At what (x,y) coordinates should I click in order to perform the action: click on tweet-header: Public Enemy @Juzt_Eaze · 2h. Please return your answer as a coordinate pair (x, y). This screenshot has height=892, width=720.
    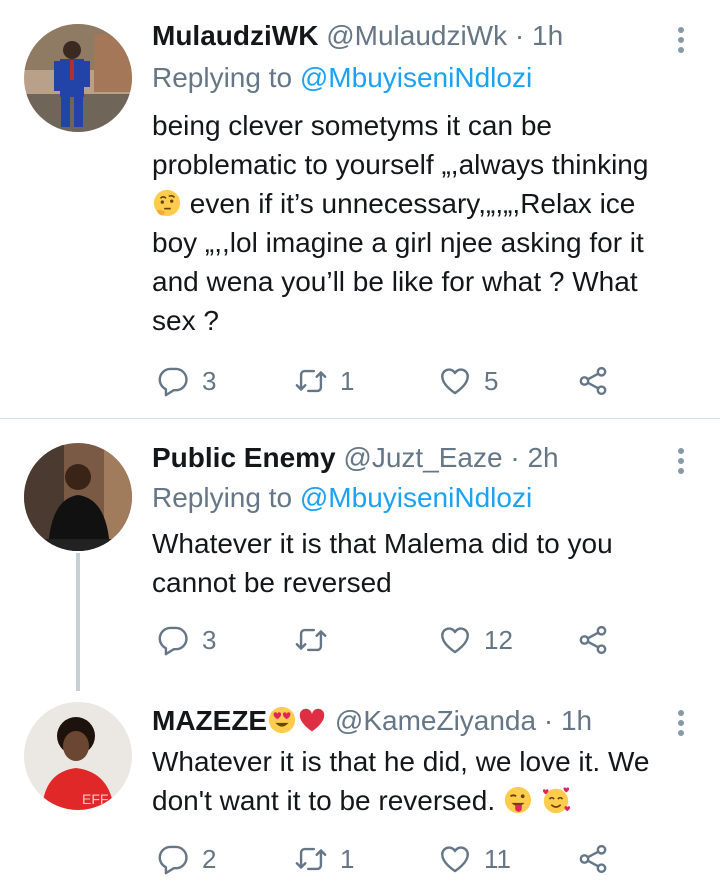
    Looking at the image, I should click on (355, 458).